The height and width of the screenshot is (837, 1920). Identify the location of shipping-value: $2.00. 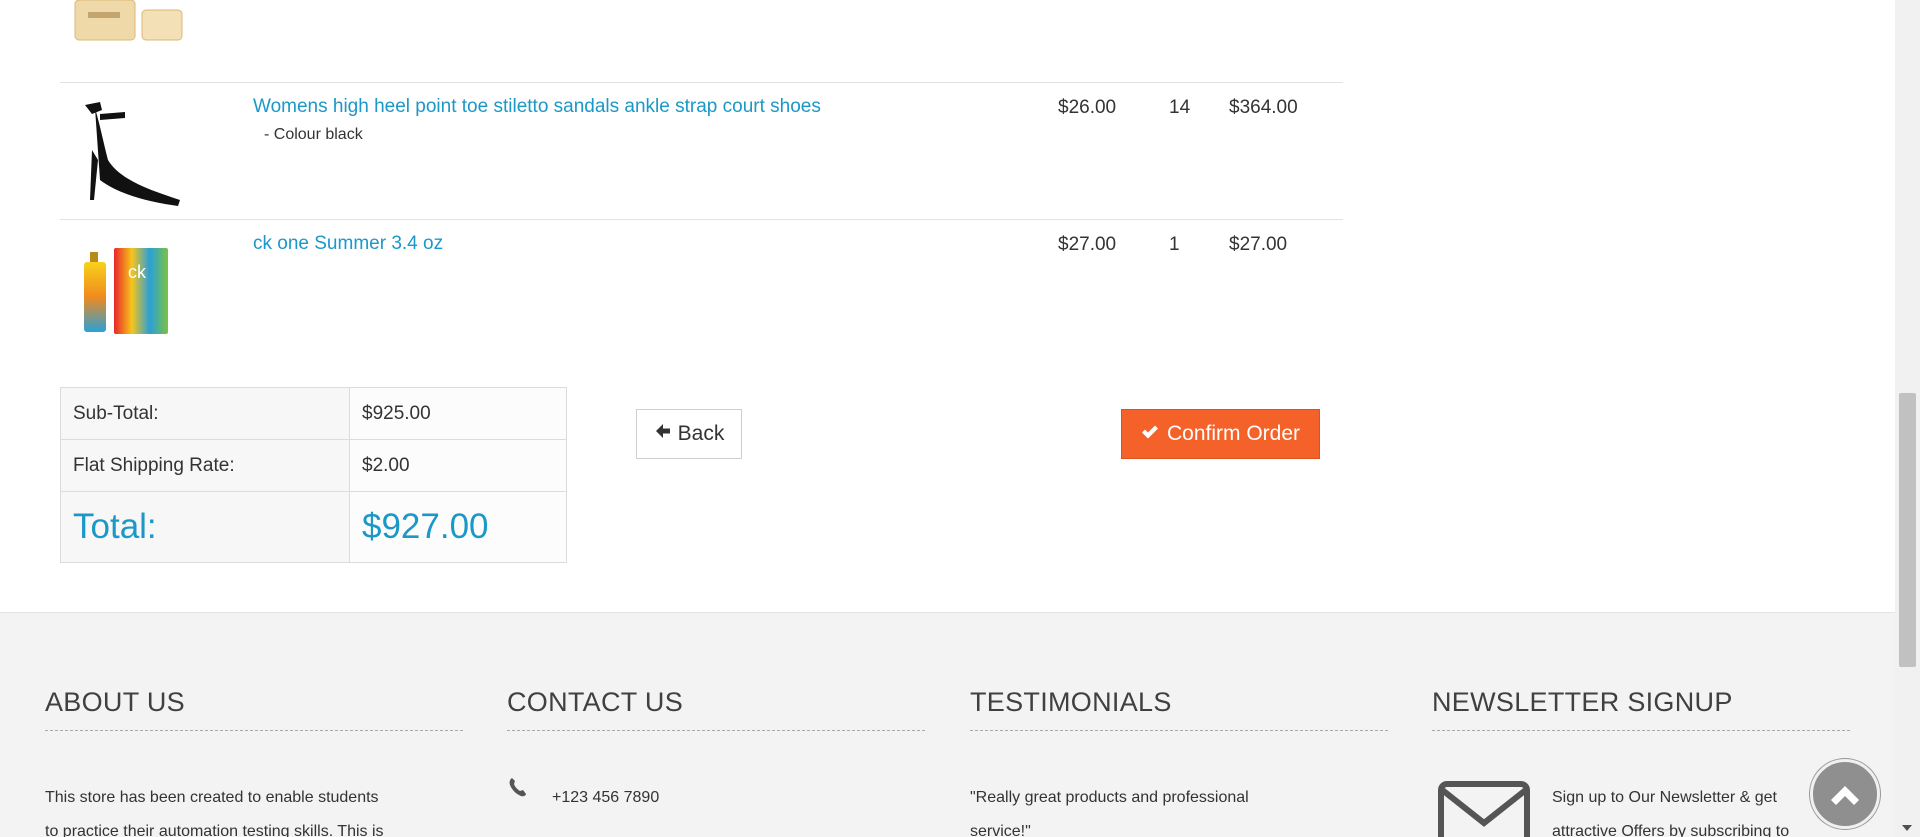
(458, 465).